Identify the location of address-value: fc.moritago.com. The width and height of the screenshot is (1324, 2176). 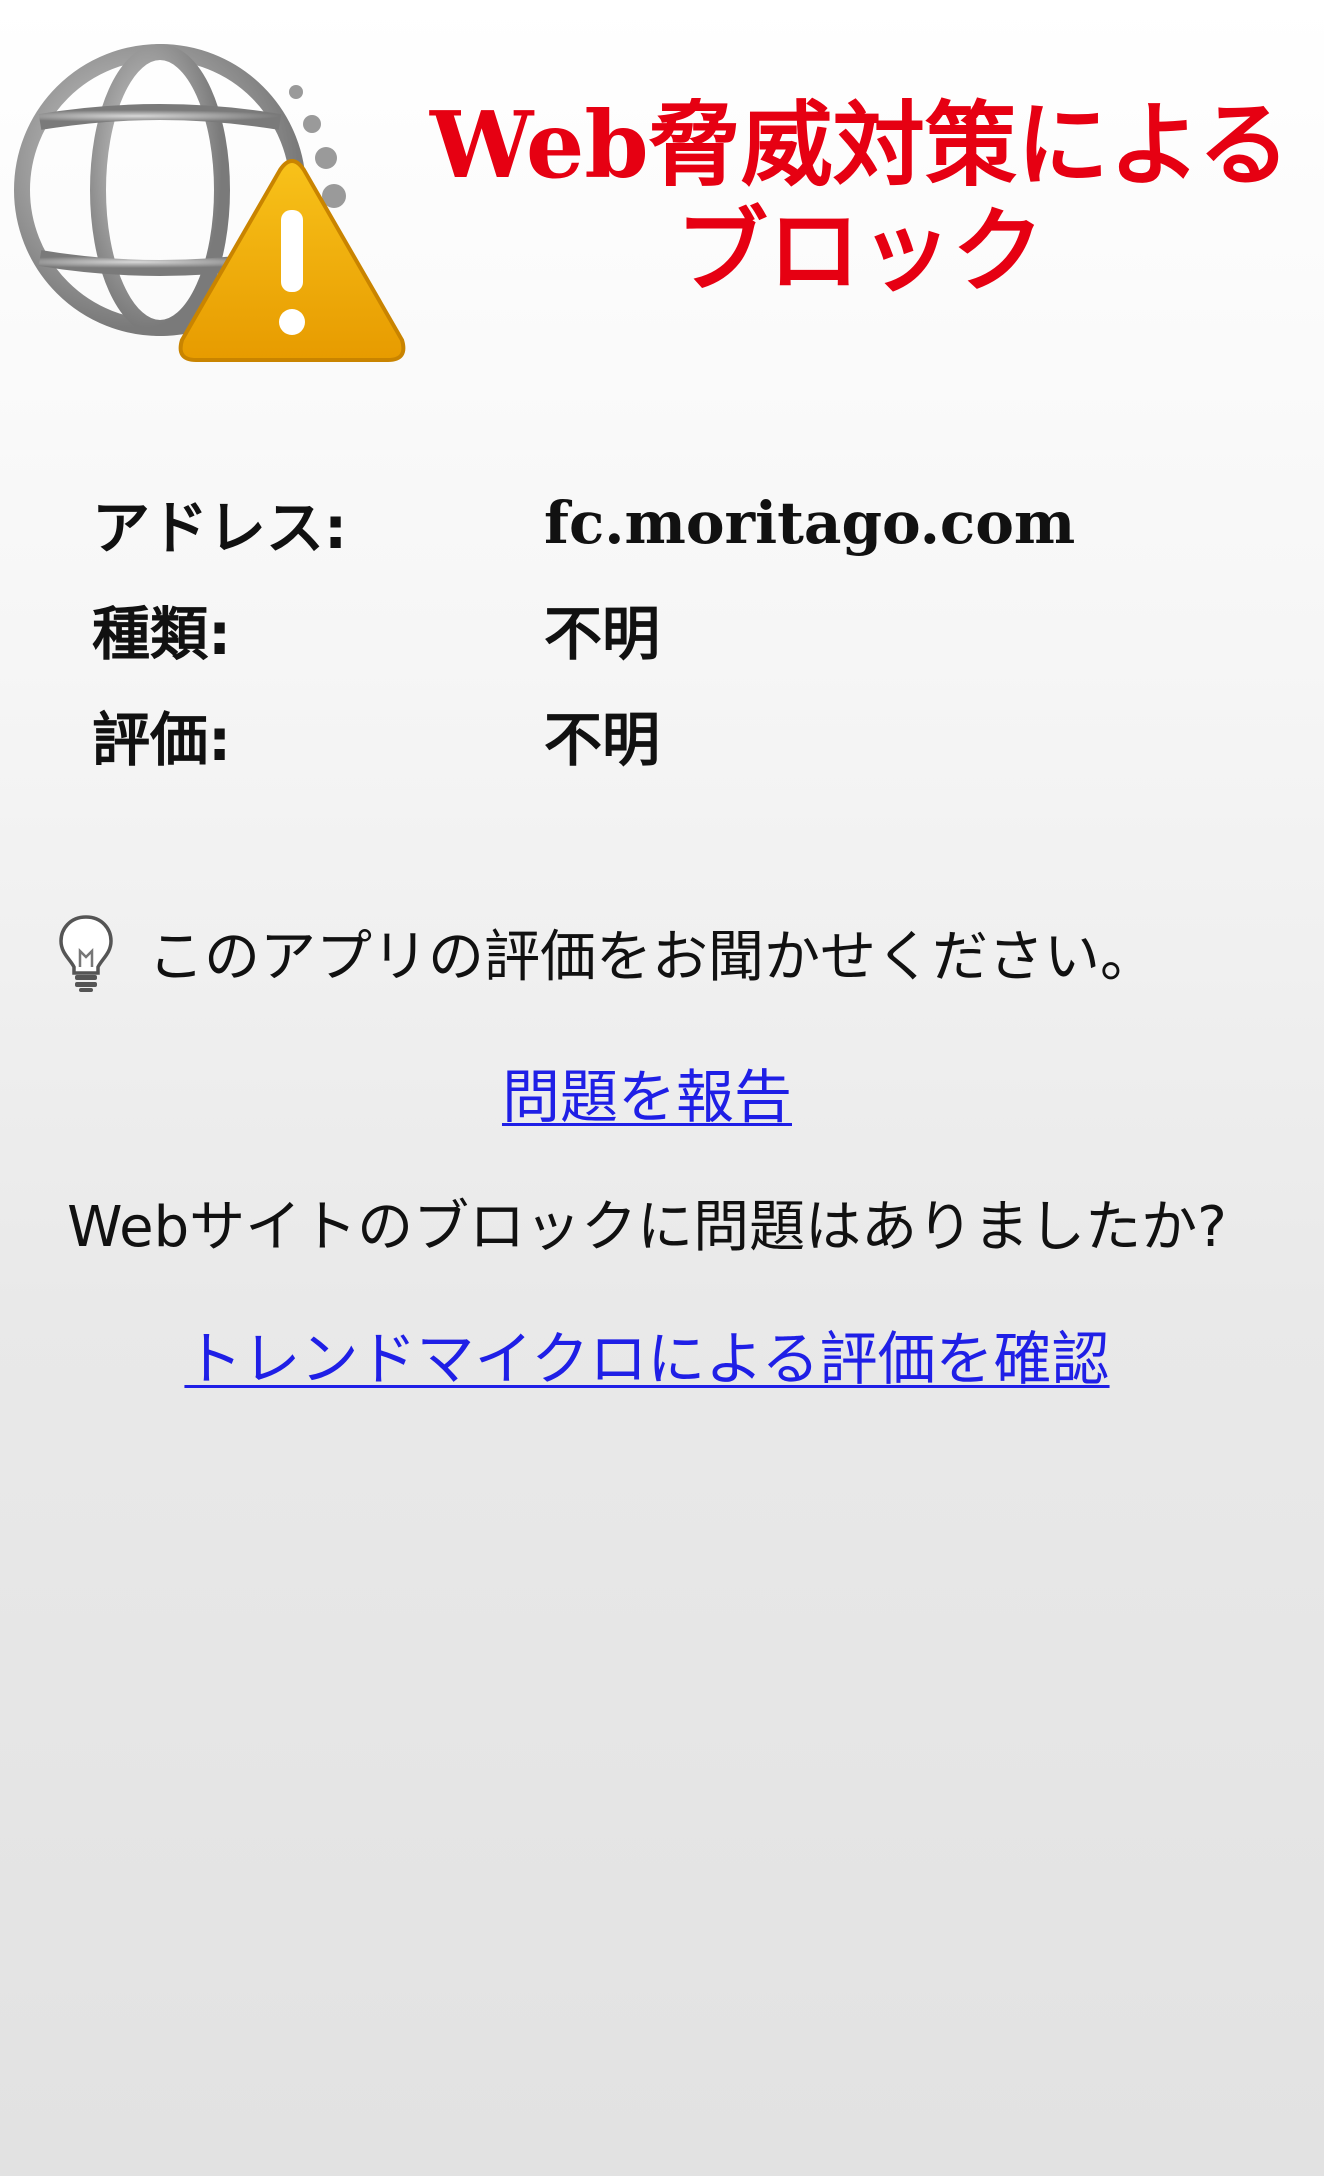
(810, 523).